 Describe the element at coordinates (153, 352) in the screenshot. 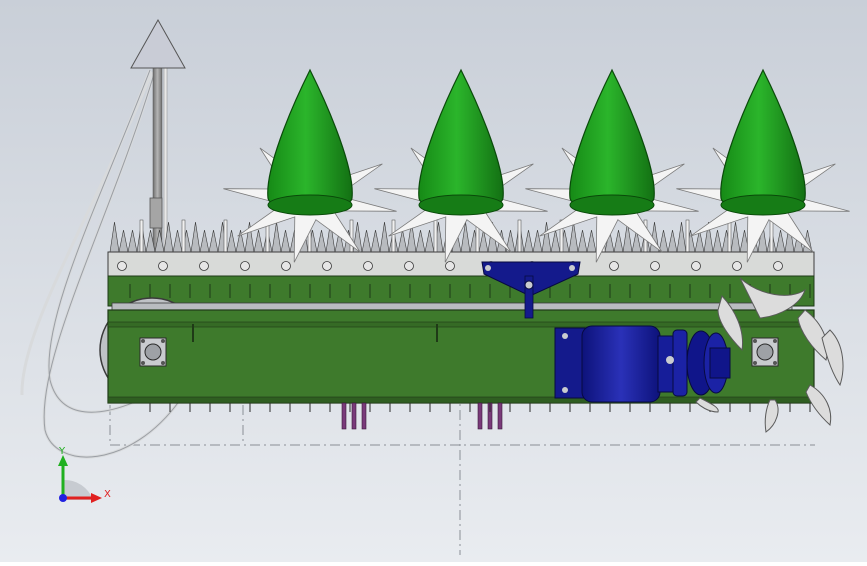

I see `left-bearing-block` at that location.